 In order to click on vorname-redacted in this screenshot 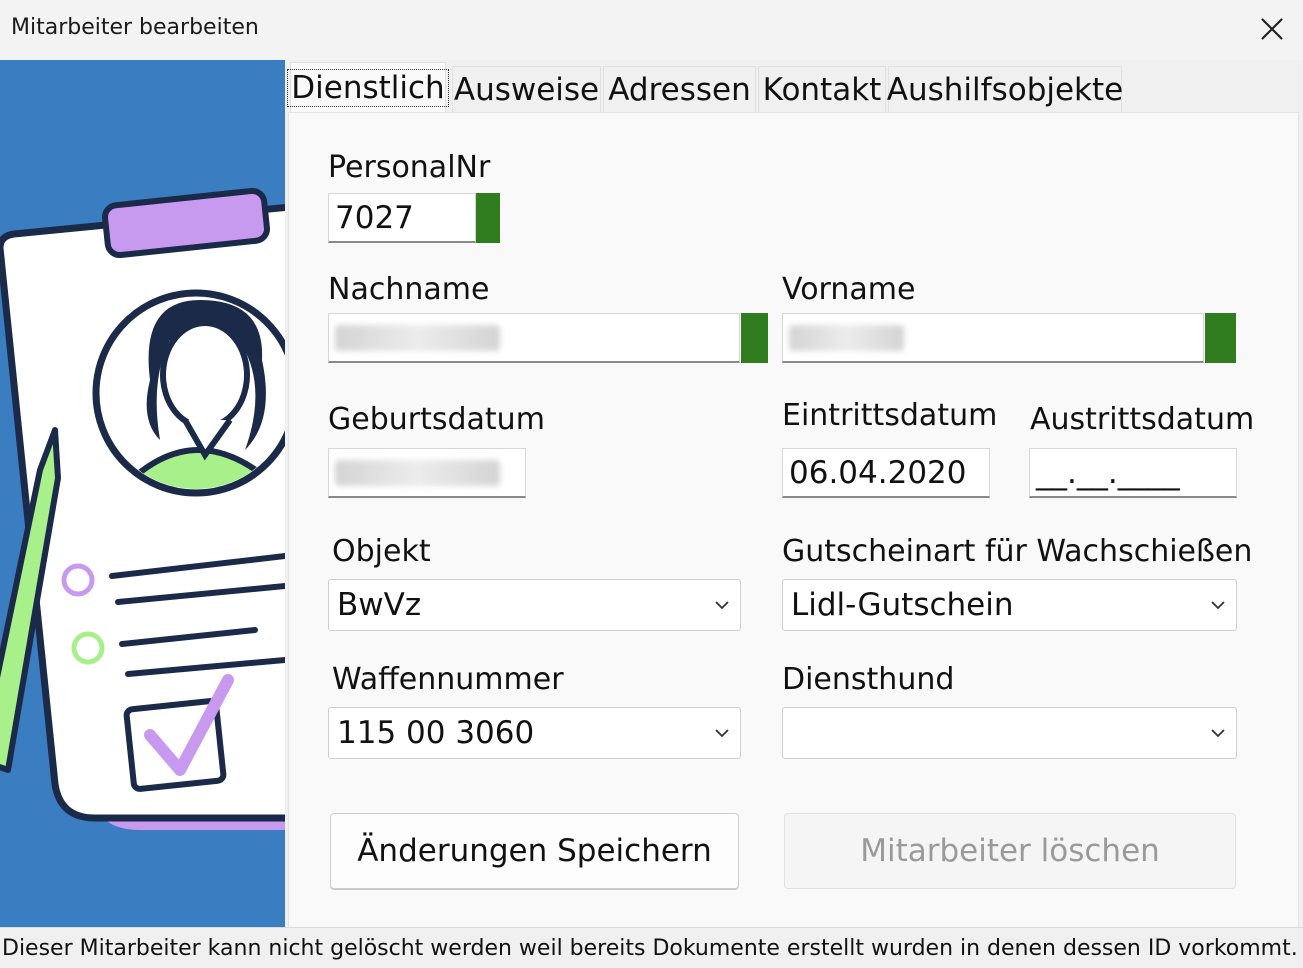, I will do `click(846, 337)`.